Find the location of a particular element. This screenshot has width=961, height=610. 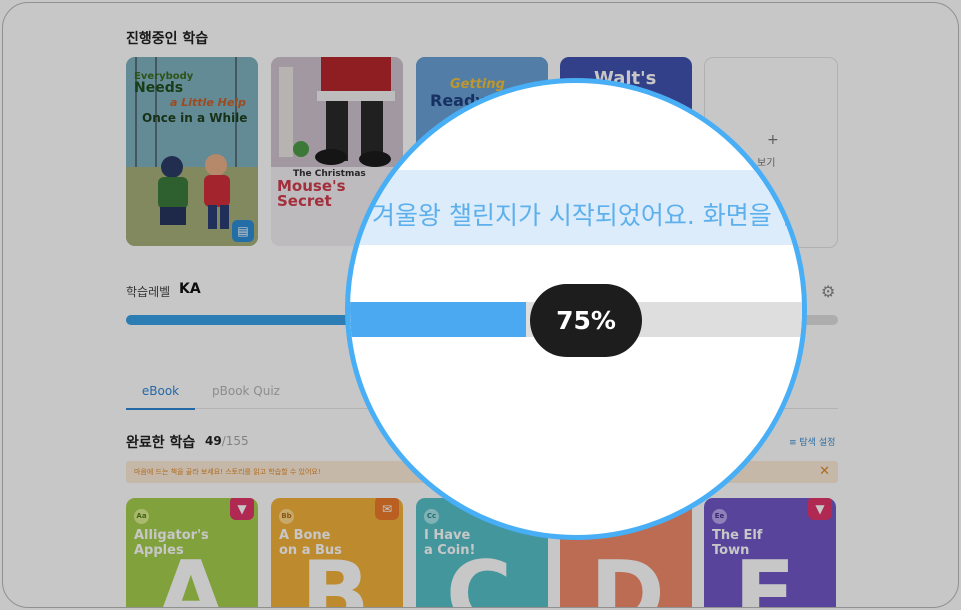

progress-percent-badge: 75% is located at coordinates (586, 320).